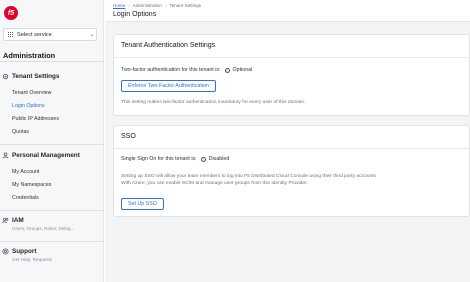 The width and height of the screenshot is (470, 282). Describe the element at coordinates (46, 155) in the screenshot. I see `sidebar-section-label: Personal Management` at that location.